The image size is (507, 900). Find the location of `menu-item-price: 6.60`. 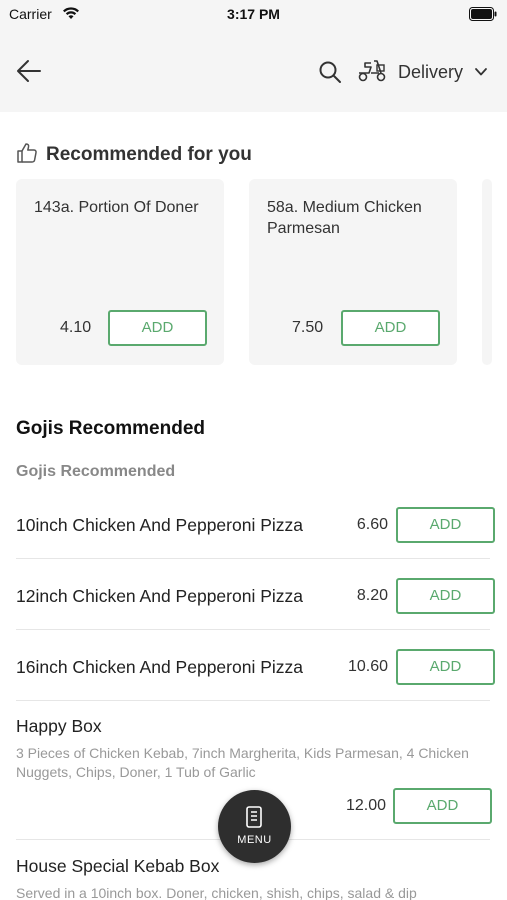

menu-item-price: 6.60 is located at coordinates (372, 524).